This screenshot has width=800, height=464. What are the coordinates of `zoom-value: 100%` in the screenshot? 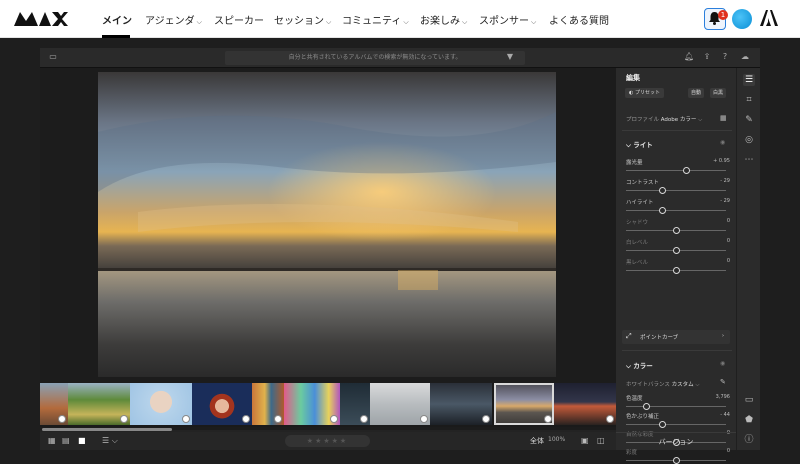 It's located at (556, 439).